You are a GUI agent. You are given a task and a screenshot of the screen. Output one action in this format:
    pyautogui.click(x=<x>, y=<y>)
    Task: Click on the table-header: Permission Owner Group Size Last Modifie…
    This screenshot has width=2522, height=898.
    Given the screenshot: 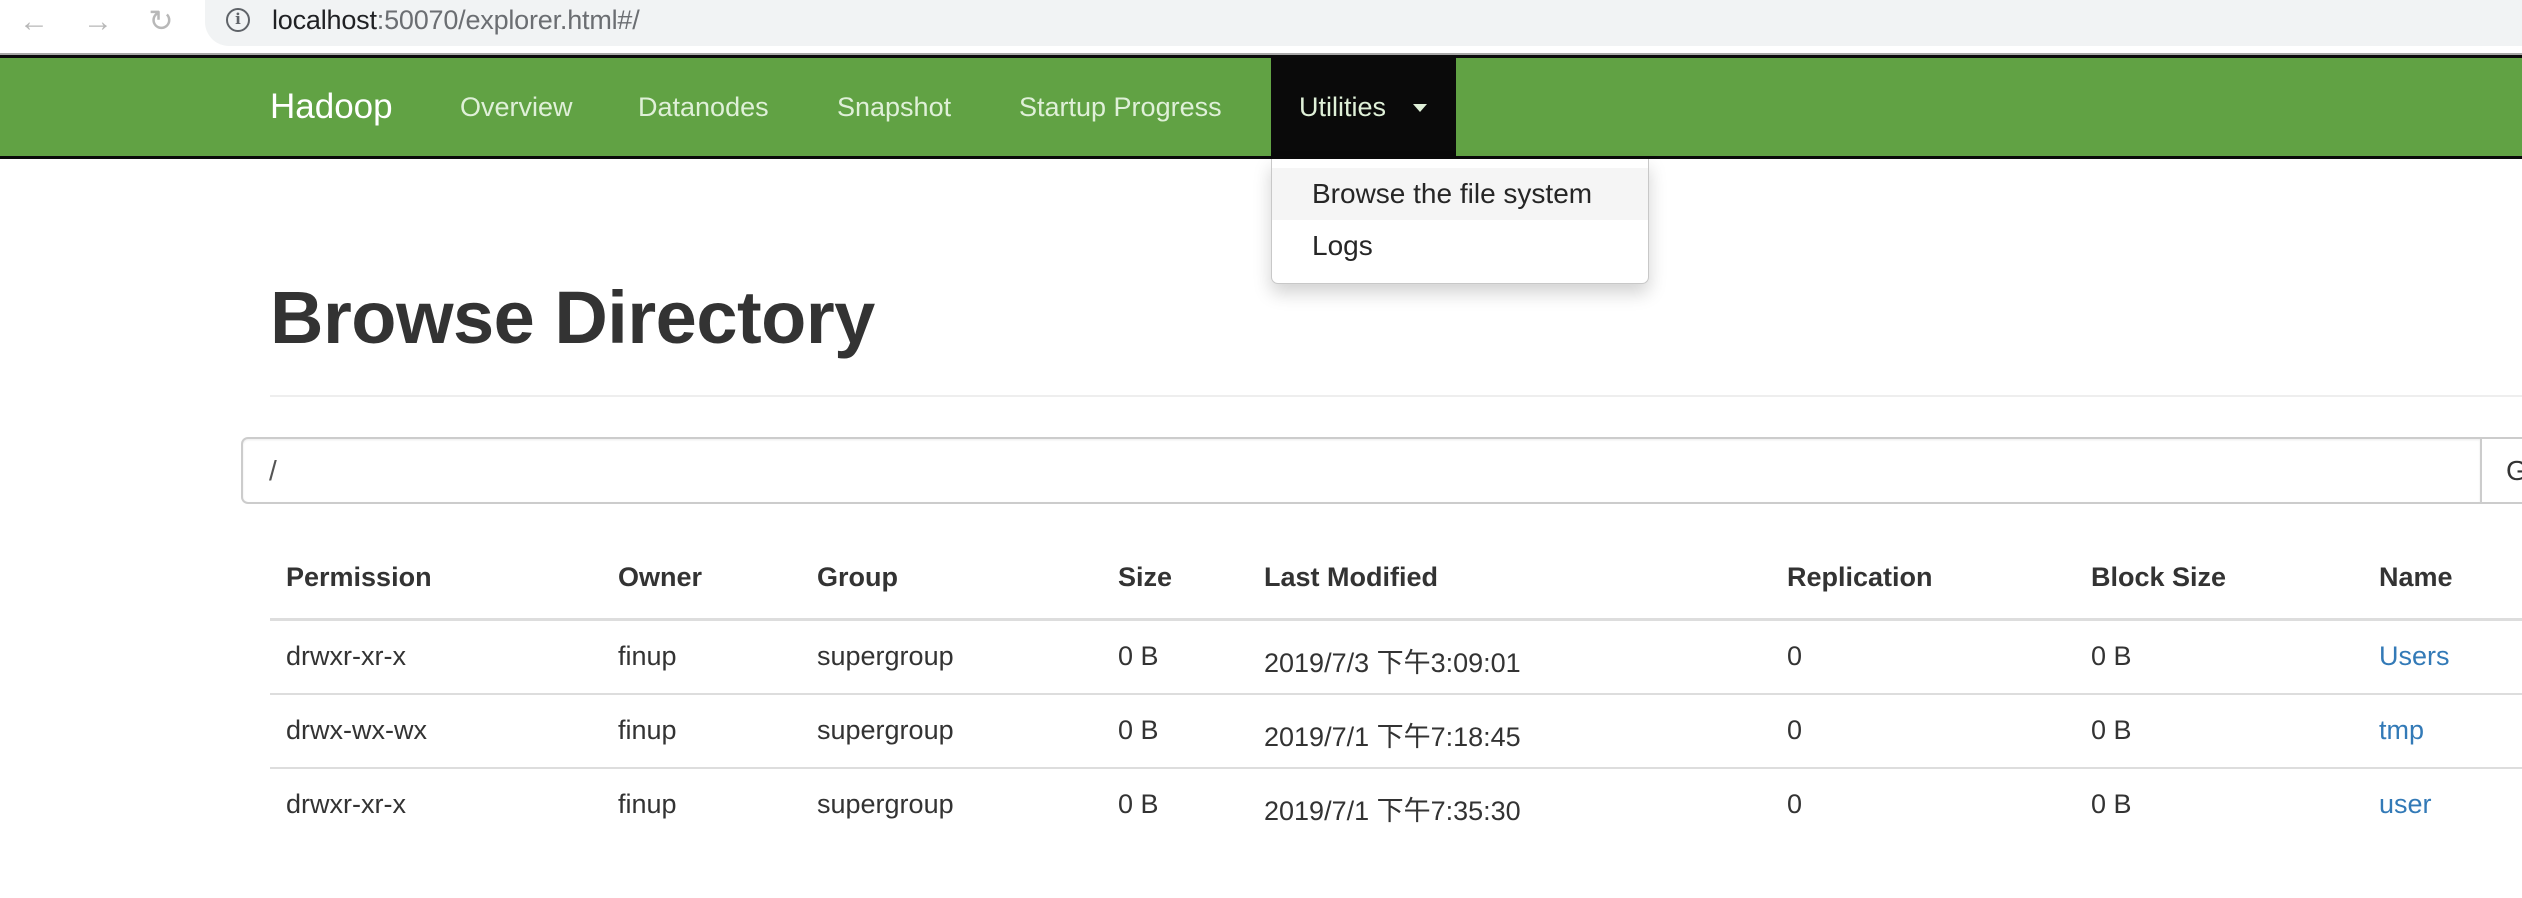 What is the action you would take?
    pyautogui.click(x=1396, y=580)
    